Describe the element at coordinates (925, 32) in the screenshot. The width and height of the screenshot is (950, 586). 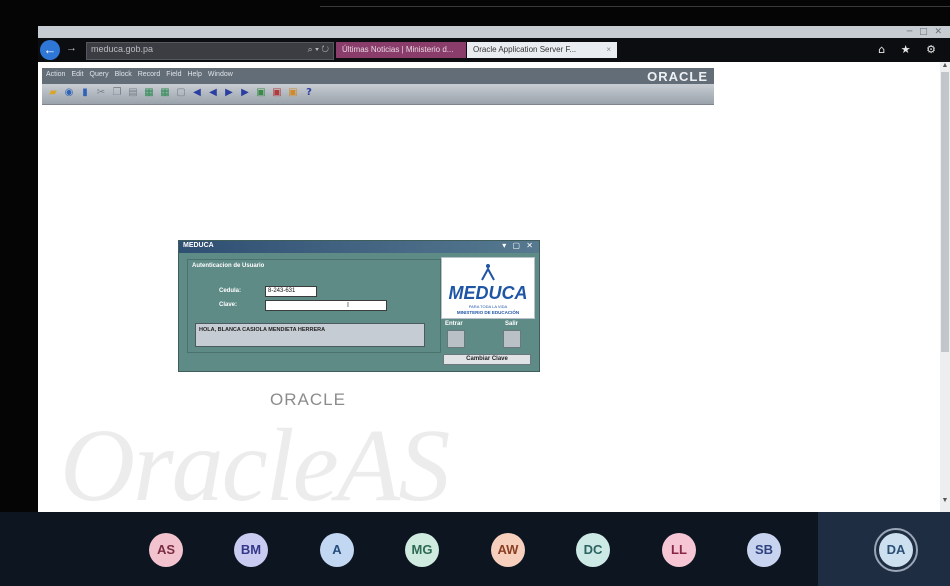
I see `window-controls: ─ □ ✕` at that location.